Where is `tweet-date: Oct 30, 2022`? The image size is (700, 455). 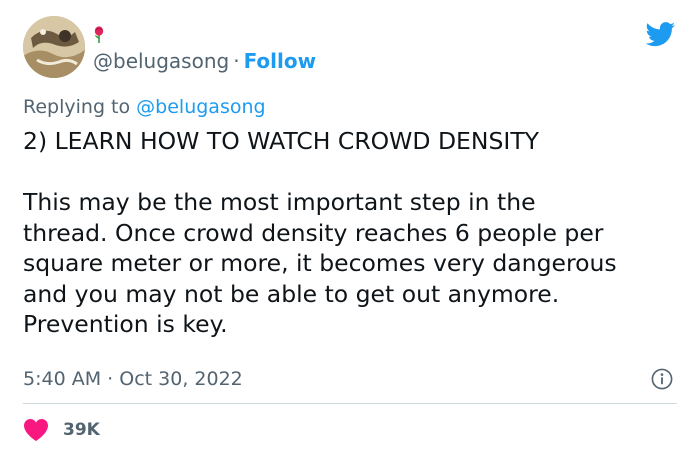 tweet-date: Oct 30, 2022 is located at coordinates (181, 379).